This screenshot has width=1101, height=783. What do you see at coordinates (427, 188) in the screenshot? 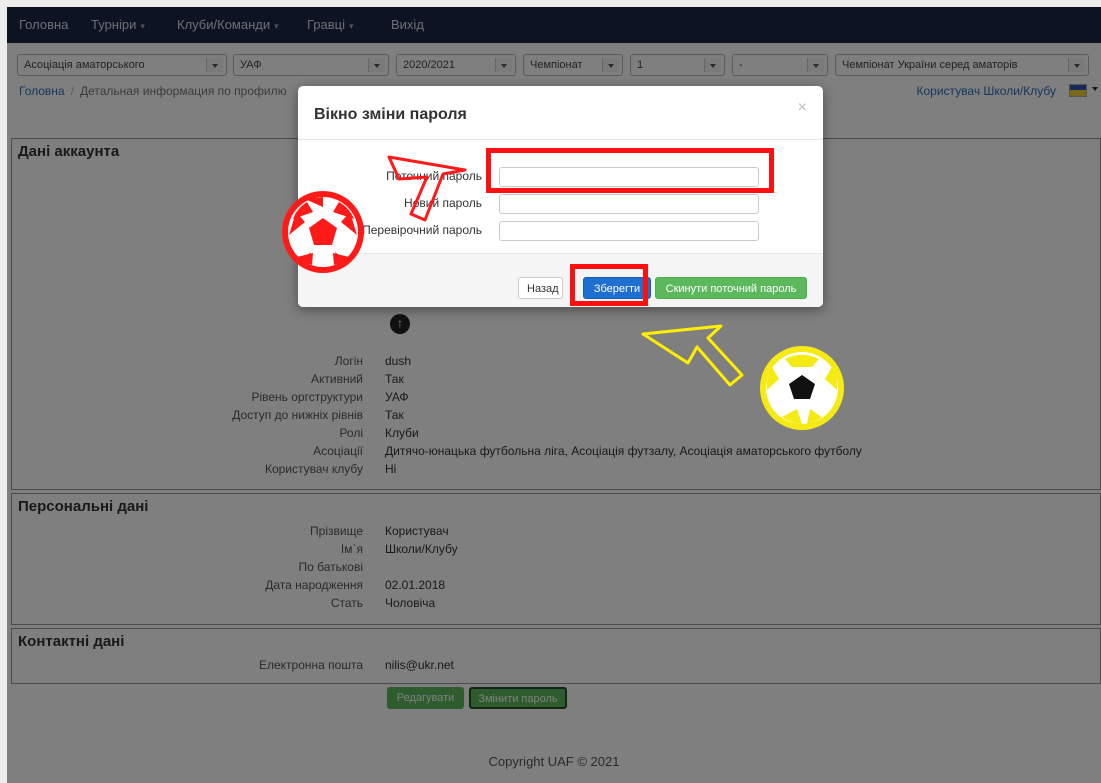
I see `arrow-red-icon` at bounding box center [427, 188].